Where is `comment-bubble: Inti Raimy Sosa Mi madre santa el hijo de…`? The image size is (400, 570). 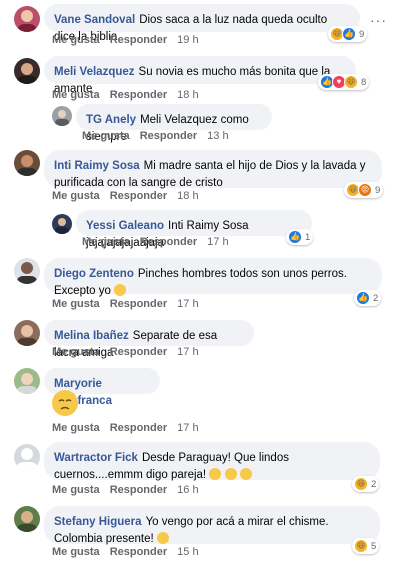 comment-bubble: Inti Raimy Sosa Mi madre santa el hijo de… is located at coordinates (213, 169).